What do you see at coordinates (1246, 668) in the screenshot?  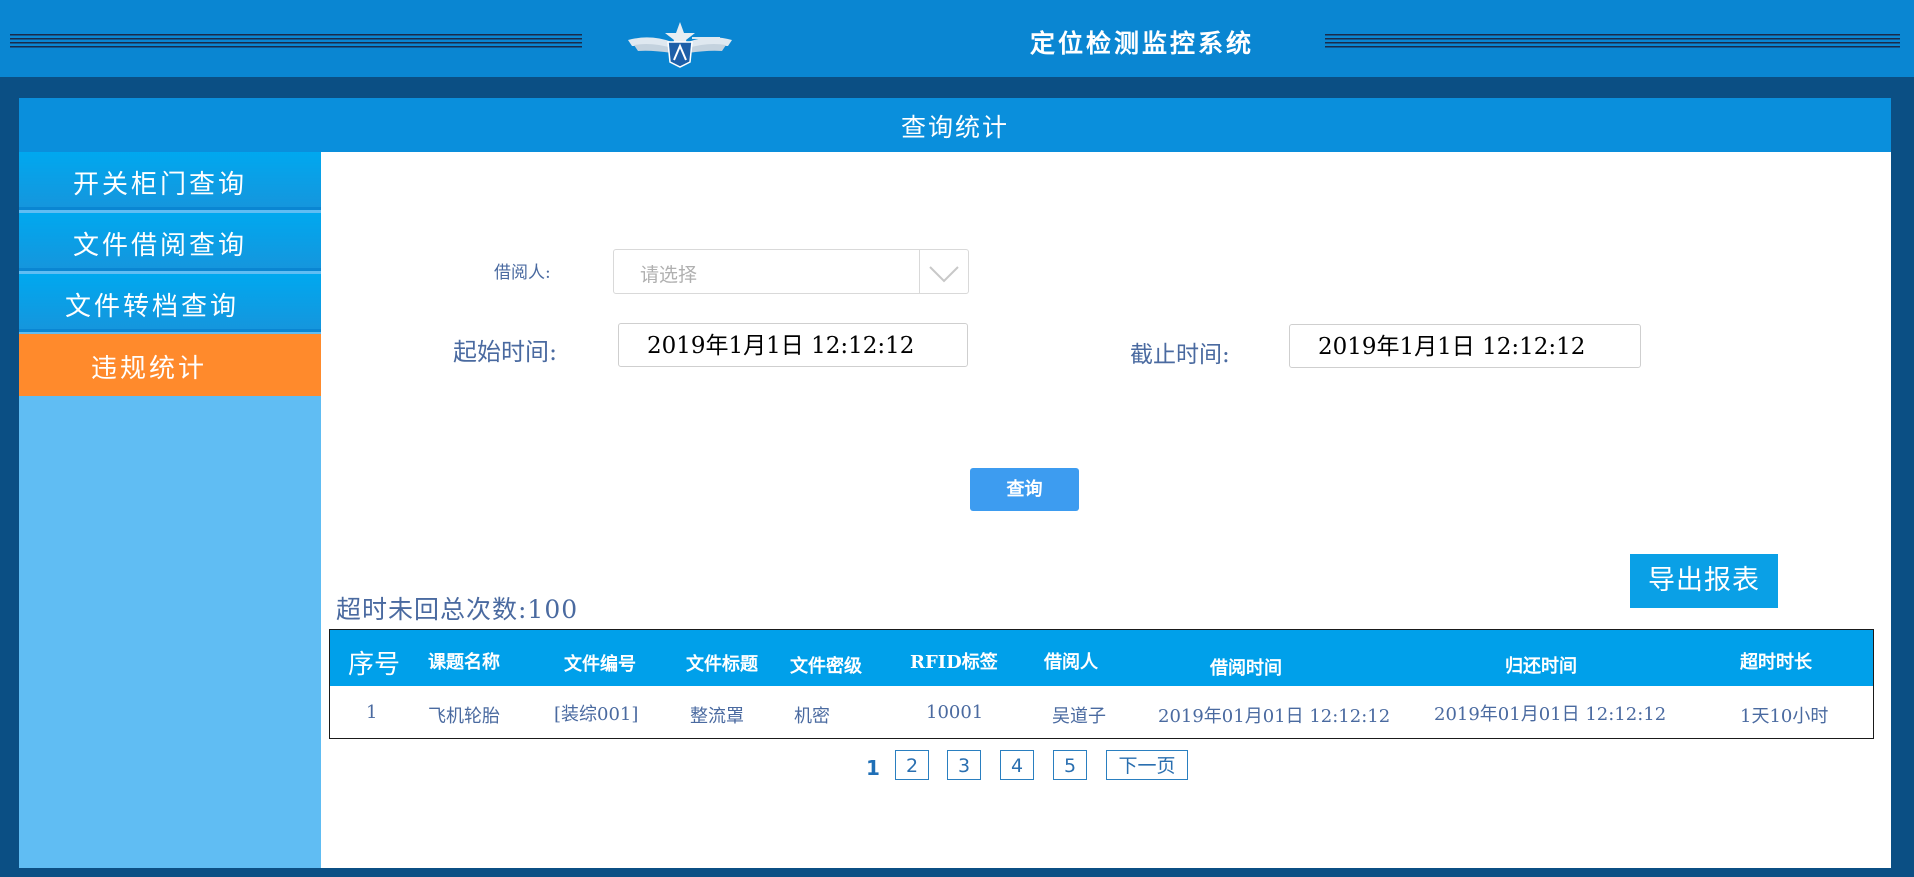 I see `column-header-borrow-time: 借阅时间` at bounding box center [1246, 668].